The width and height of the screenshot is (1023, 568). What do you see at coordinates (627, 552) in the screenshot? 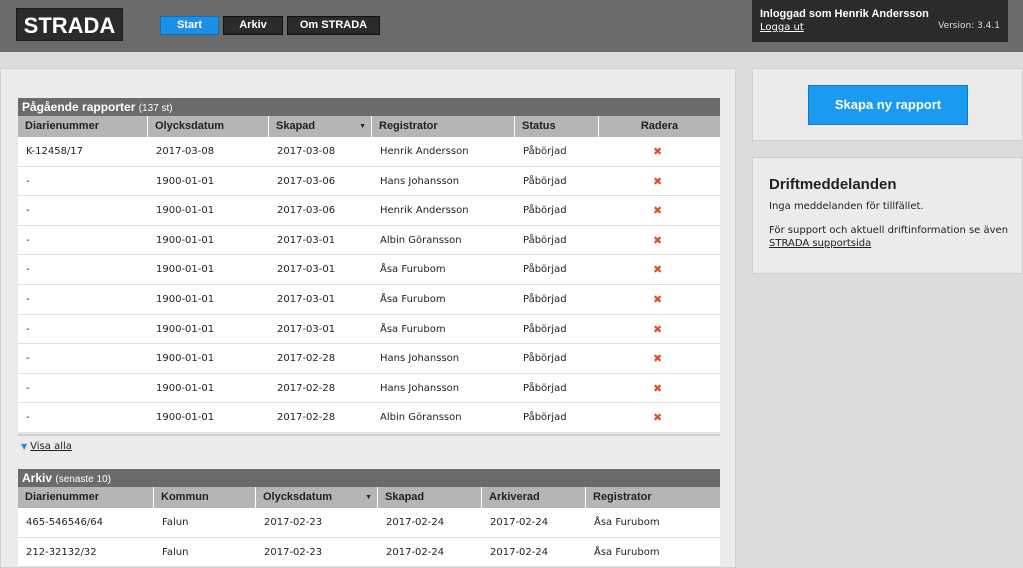
I see `archive-cell-registrator: Åsa Furubom` at bounding box center [627, 552].